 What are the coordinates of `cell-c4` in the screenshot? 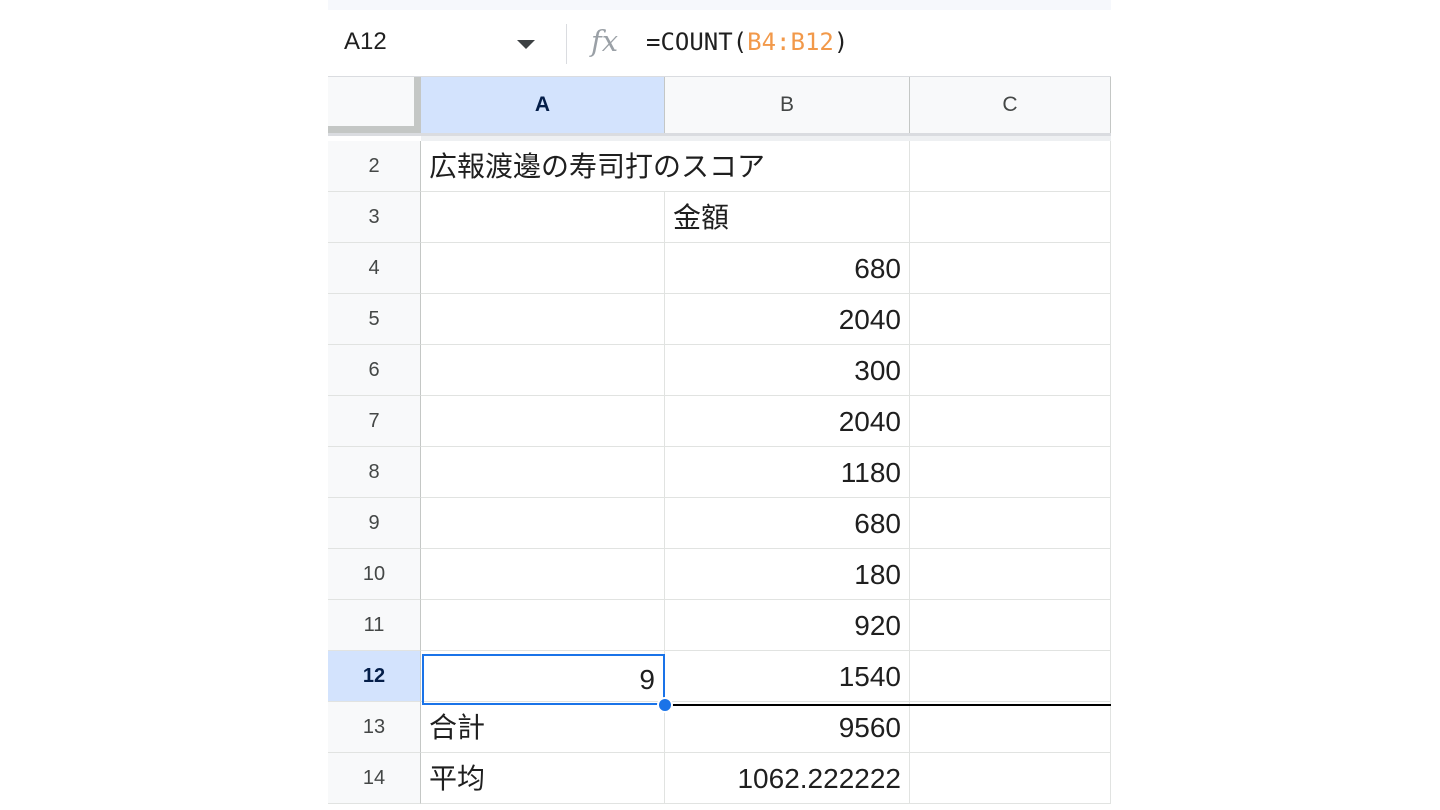 It's located at (1010, 268).